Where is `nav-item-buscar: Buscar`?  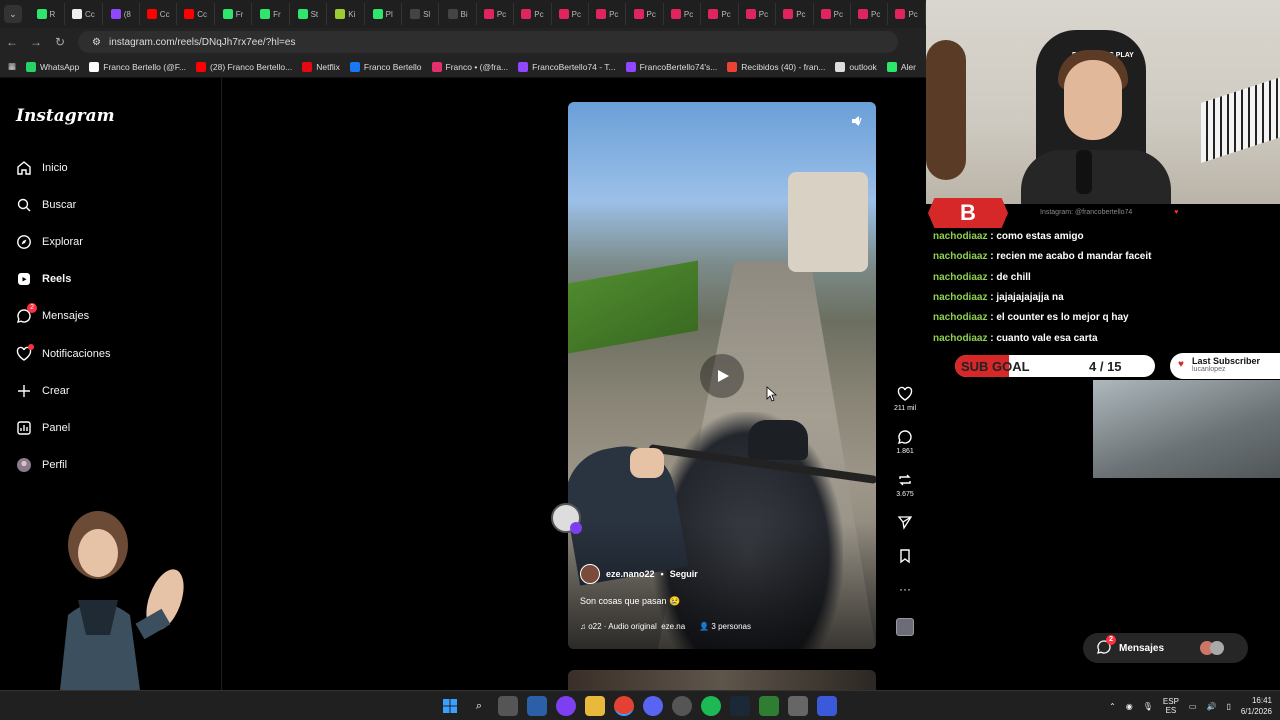
nav-item-buscar: Buscar is located at coordinates (46, 205).